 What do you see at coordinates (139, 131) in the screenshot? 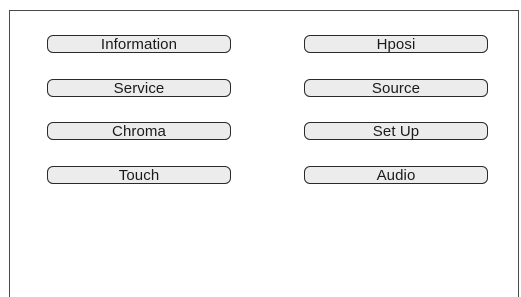
I see `chroma-button: Chroma` at bounding box center [139, 131].